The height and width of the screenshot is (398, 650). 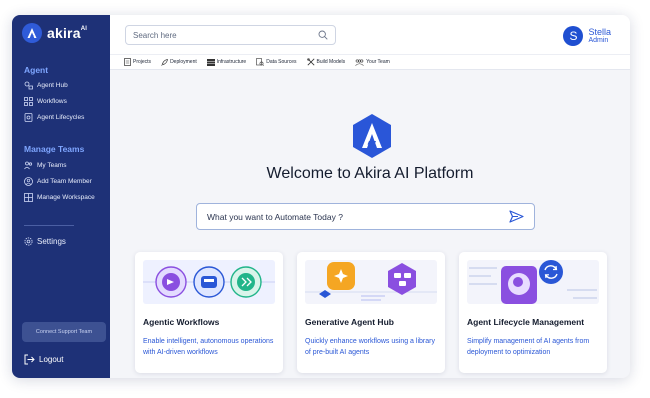 What do you see at coordinates (370, 173) in the screenshot?
I see `welcome-heading: Welcome to Akira AI Platform` at bounding box center [370, 173].